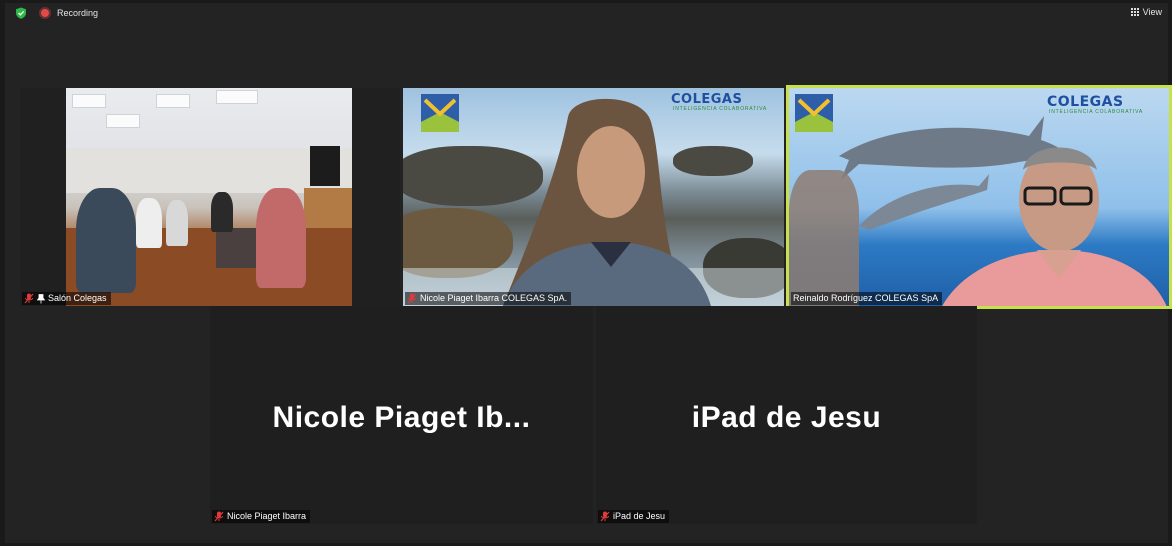 This screenshot has width=1172, height=546. What do you see at coordinates (1135, 12) in the screenshot?
I see `grid-view-icon` at bounding box center [1135, 12].